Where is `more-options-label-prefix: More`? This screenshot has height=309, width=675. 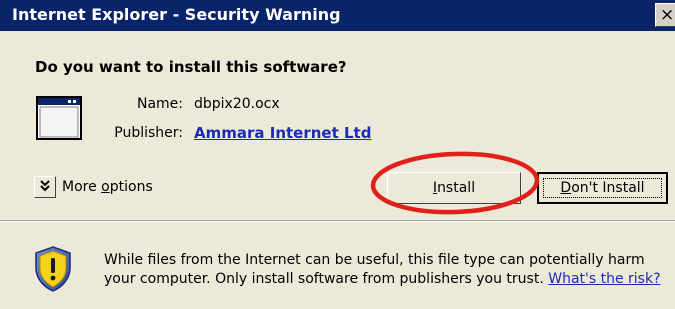
more-options-label-prefix: More is located at coordinates (82, 187).